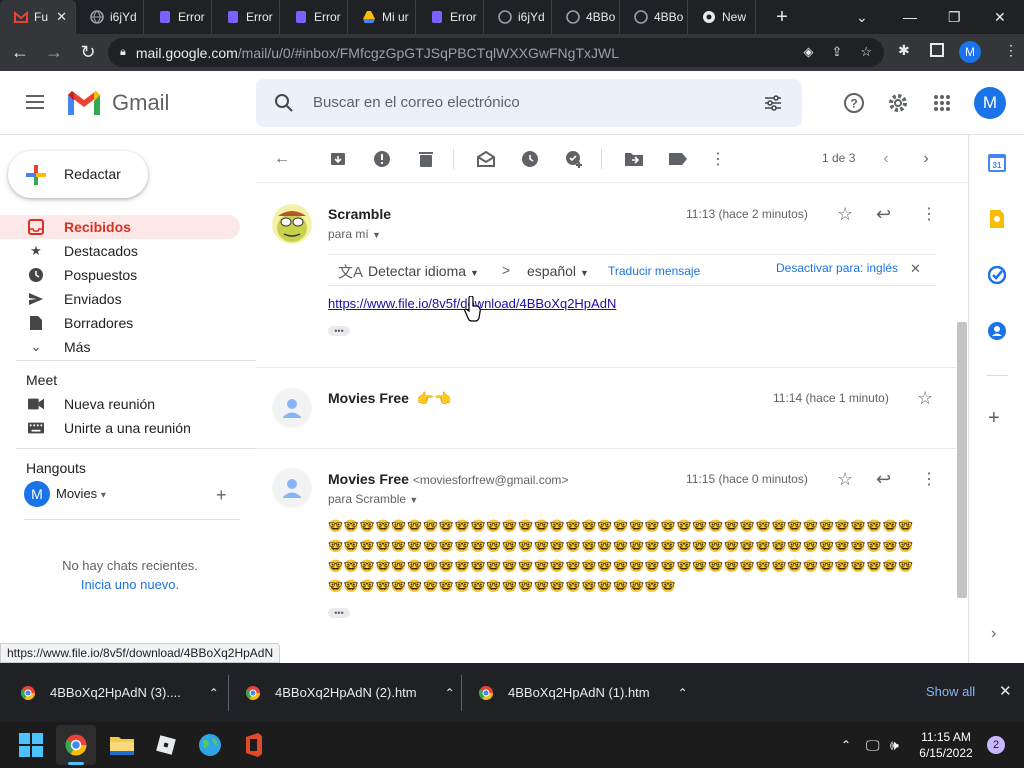 The image size is (1024, 768). I want to click on tab-7: i6jYd, so click(518, 17).